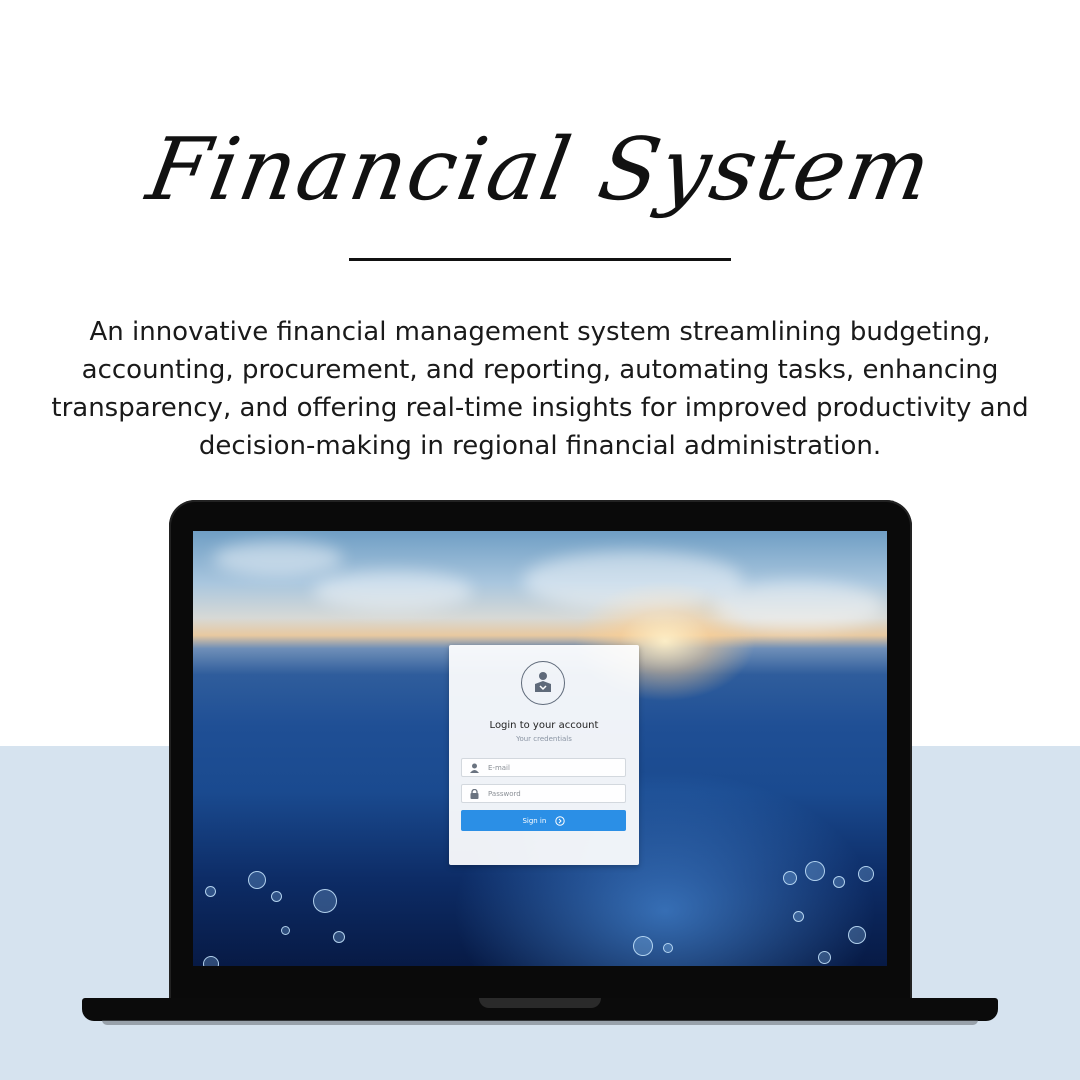 This screenshot has width=1080, height=1080. Describe the element at coordinates (540, 259) in the screenshot. I see `title-underline` at that location.